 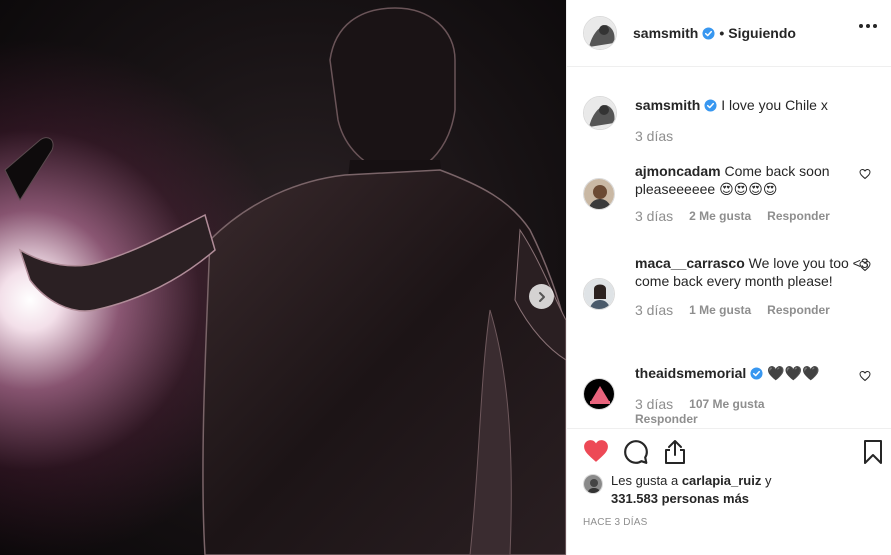 I want to click on caption-time: 3 días, so click(x=654, y=136).